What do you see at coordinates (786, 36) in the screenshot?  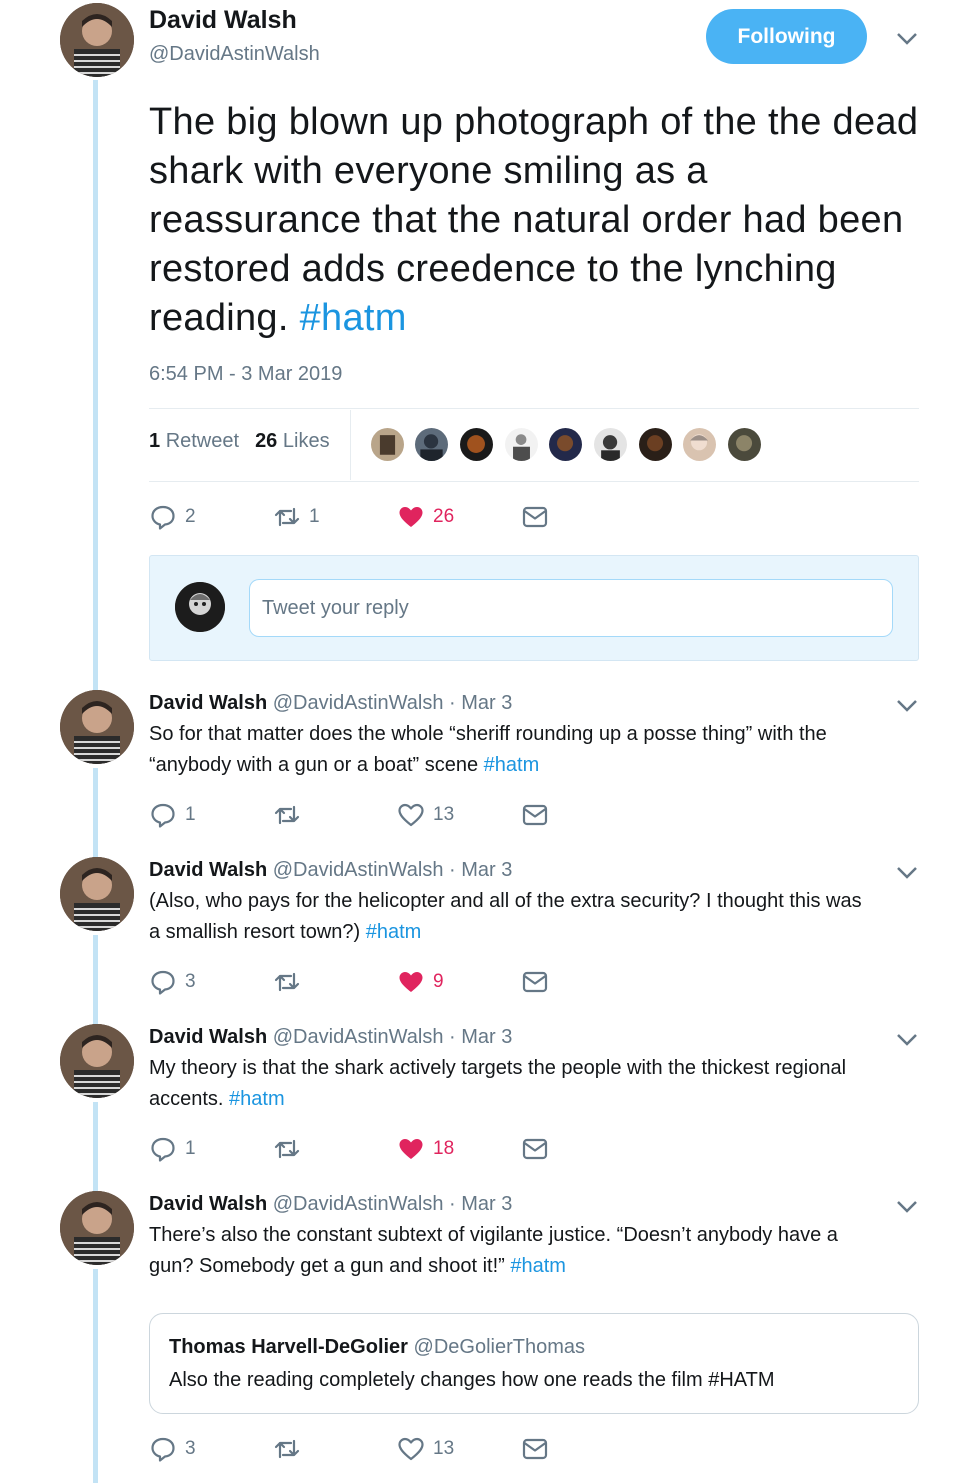 I see `following-button: Following` at bounding box center [786, 36].